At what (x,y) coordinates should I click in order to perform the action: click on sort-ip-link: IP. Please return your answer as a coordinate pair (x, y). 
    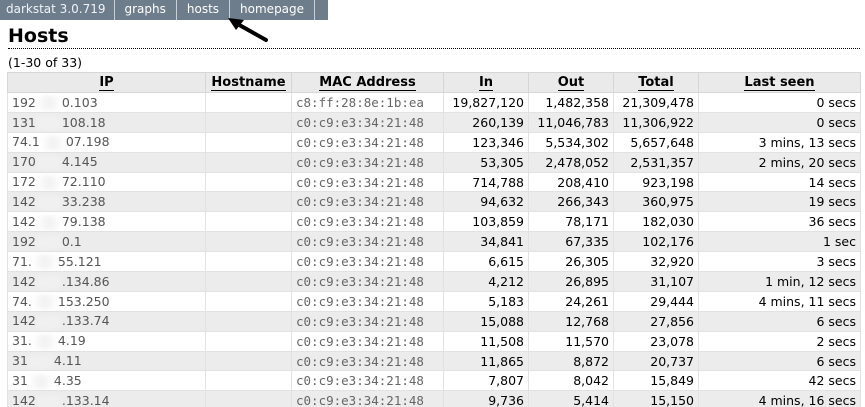
    Looking at the image, I should click on (106, 83).